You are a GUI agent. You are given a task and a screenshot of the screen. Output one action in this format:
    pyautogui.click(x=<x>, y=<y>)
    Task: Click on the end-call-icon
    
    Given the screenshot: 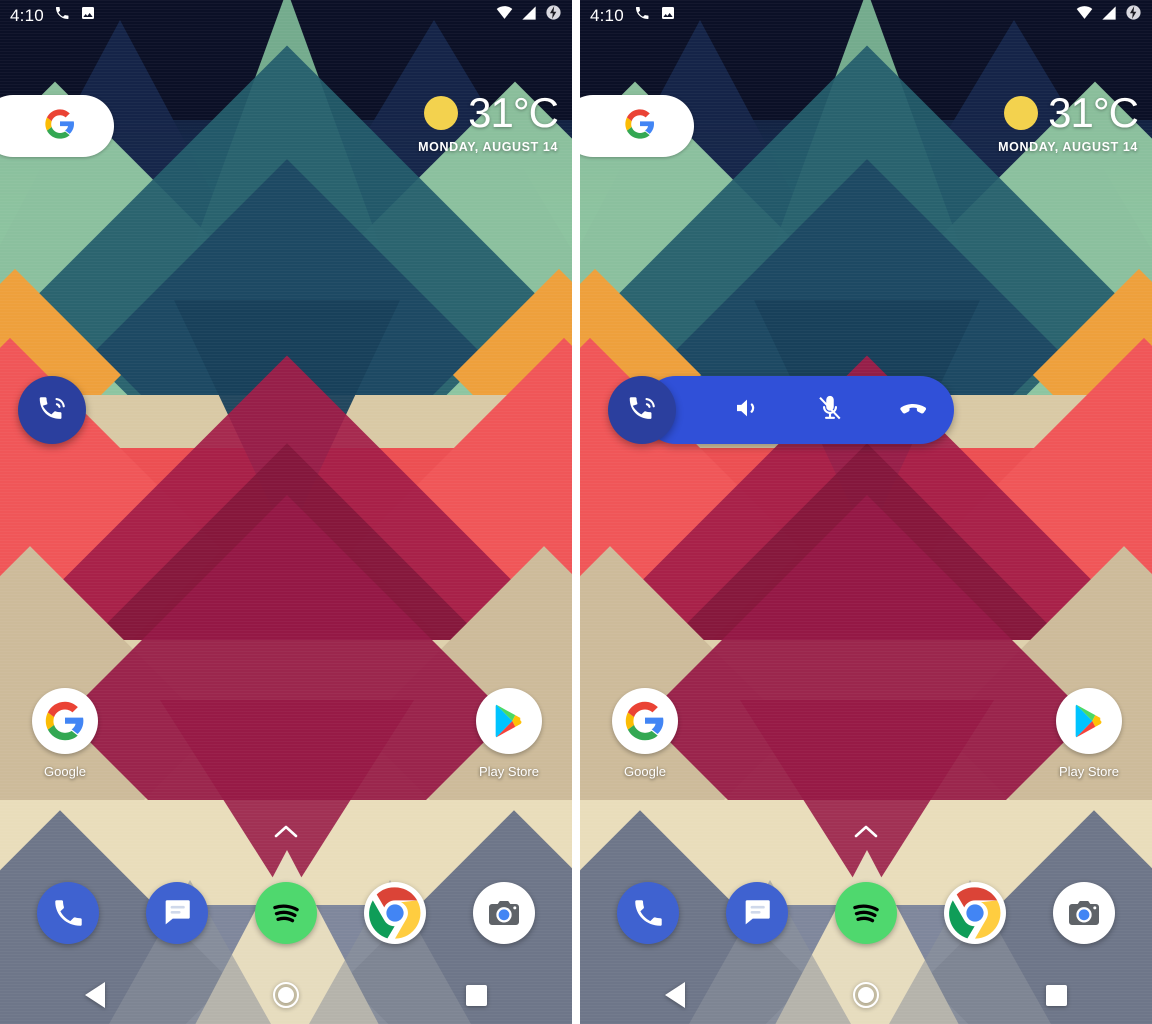 What is the action you would take?
    pyautogui.click(x=913, y=410)
    